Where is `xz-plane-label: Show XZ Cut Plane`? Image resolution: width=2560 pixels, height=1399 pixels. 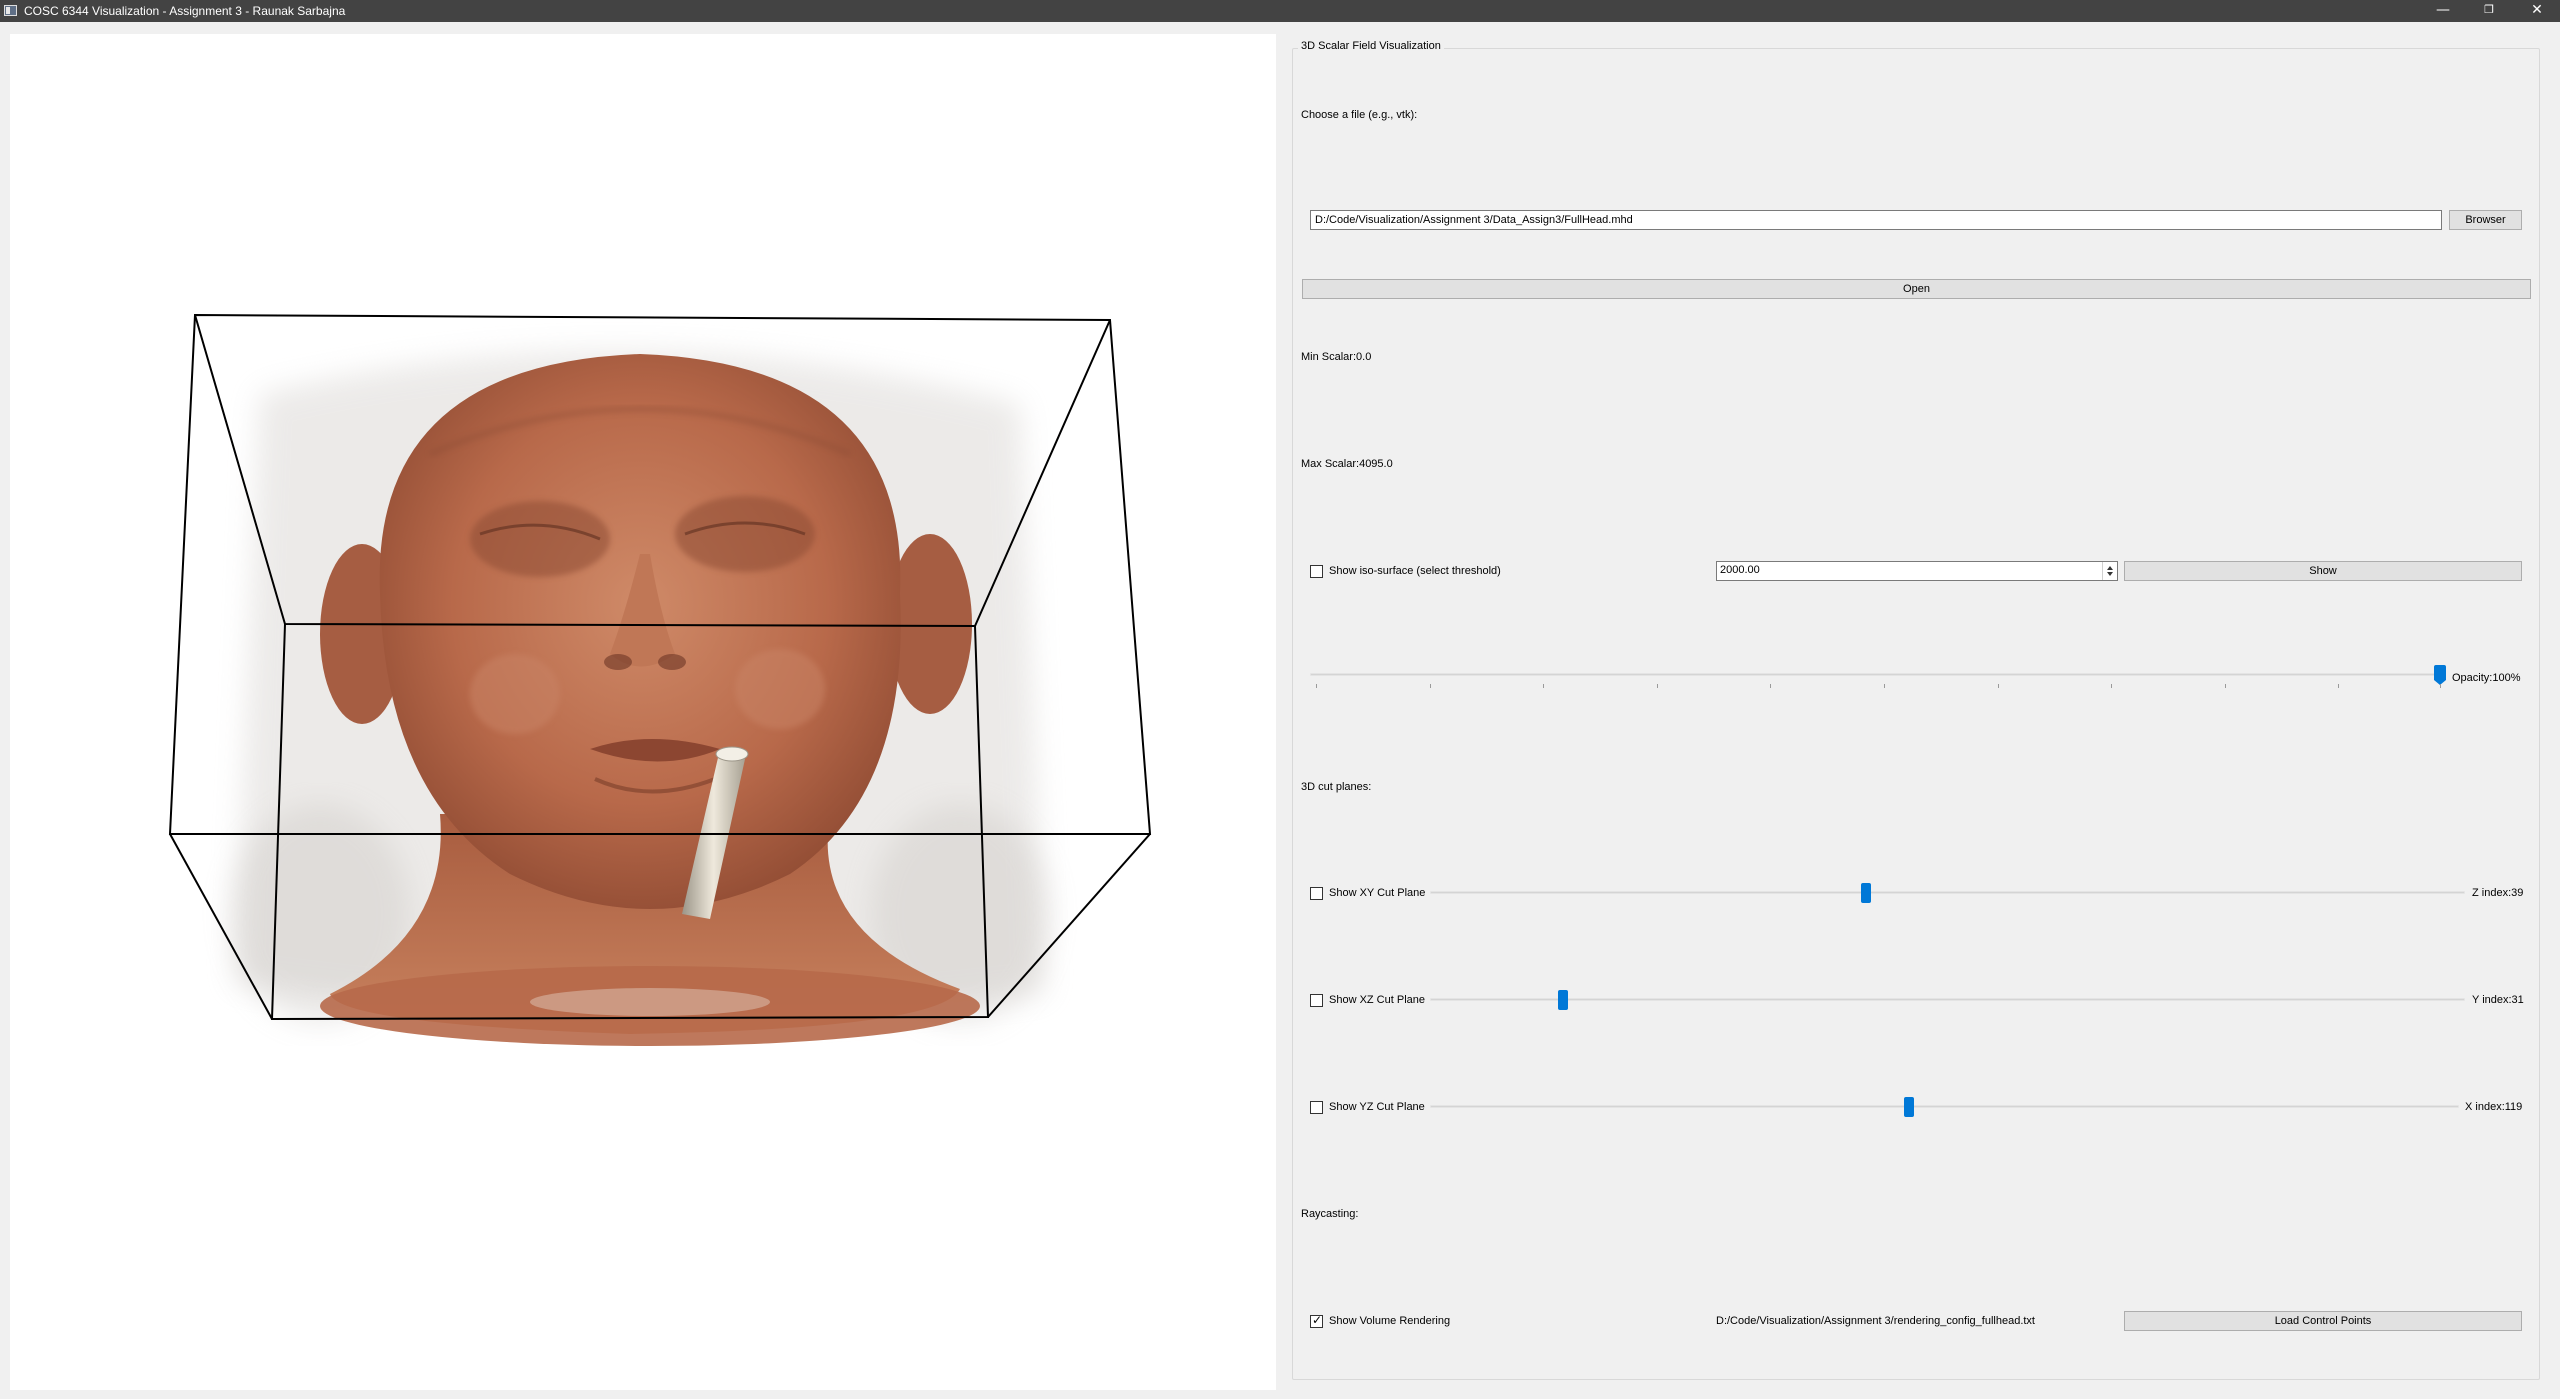
xz-plane-label: Show XZ Cut Plane is located at coordinates (1377, 1000).